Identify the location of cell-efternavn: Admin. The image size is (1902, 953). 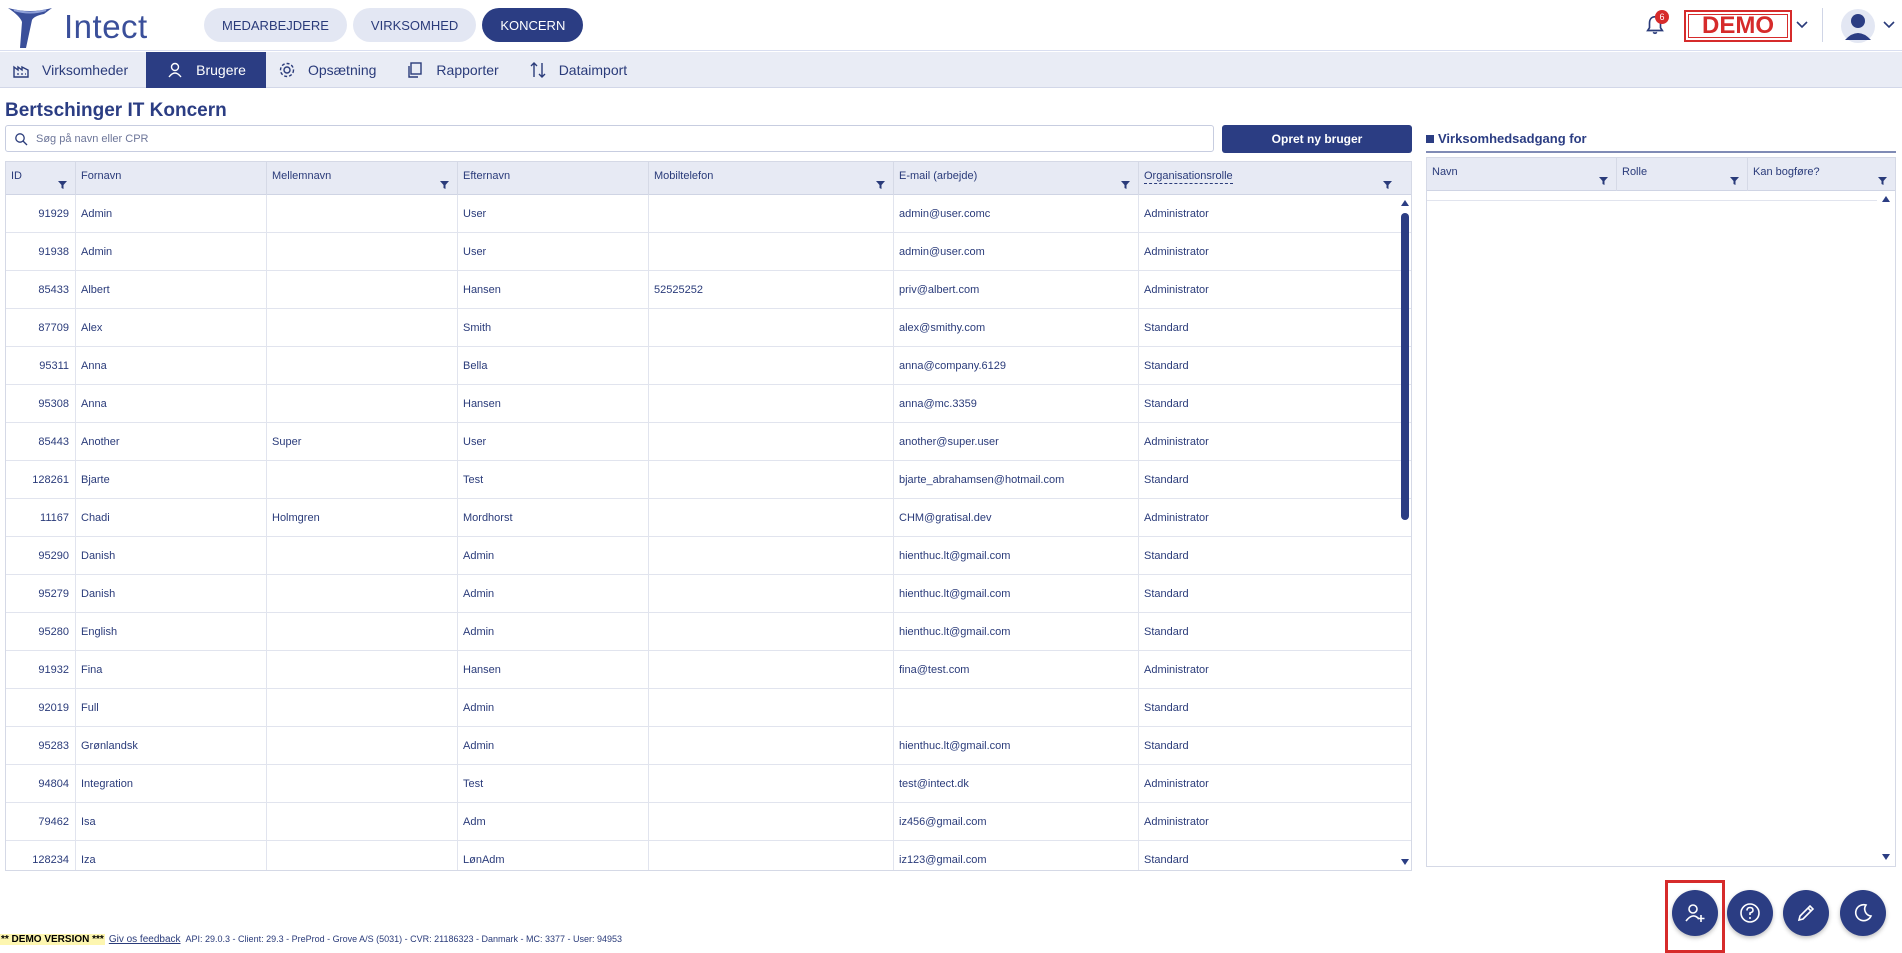
(553, 556).